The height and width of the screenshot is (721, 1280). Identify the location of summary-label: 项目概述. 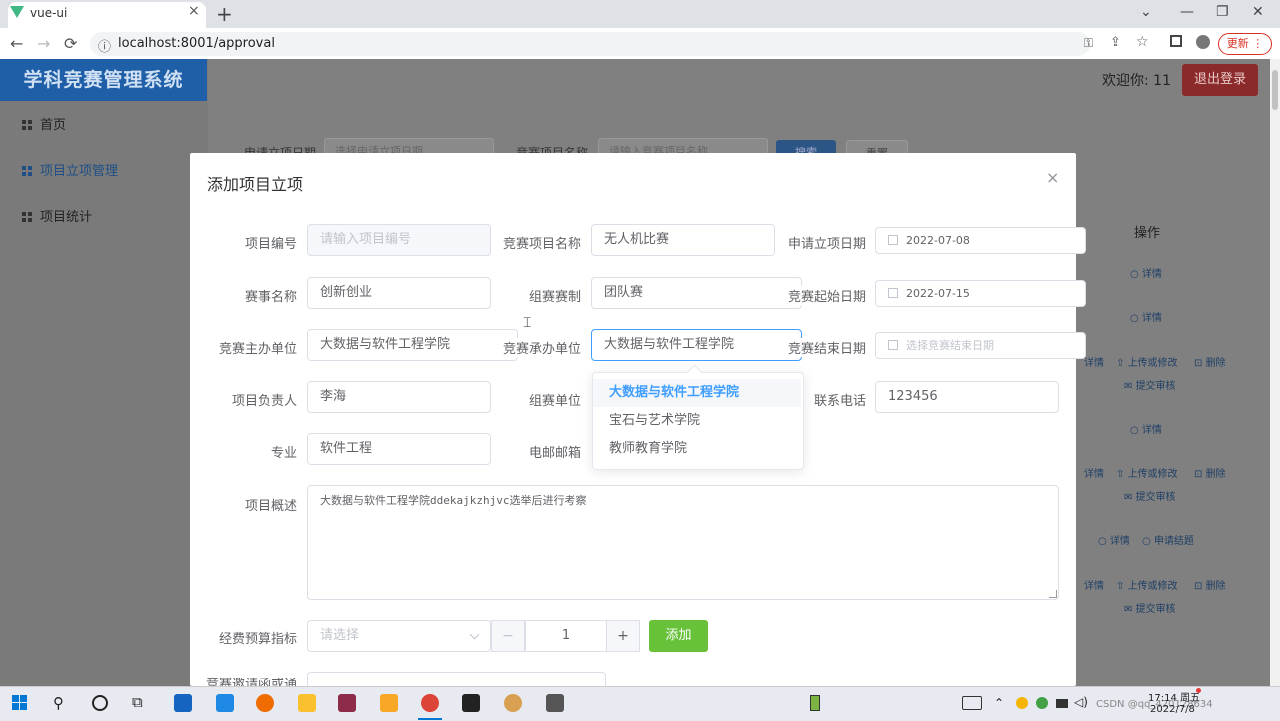
(270, 506).